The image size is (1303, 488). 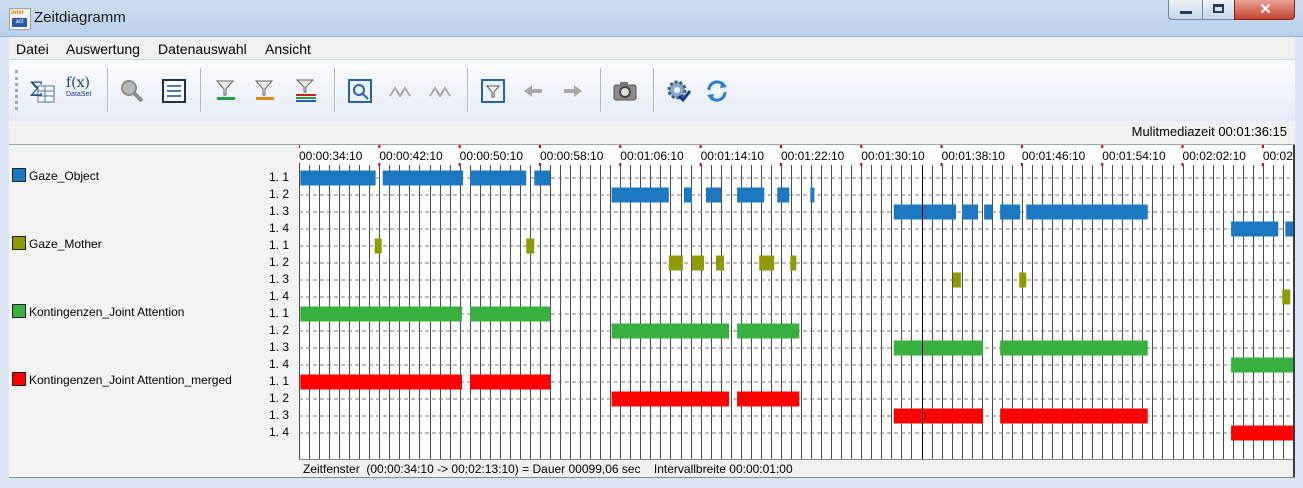 I want to click on camera-icon, so click(x=625, y=91).